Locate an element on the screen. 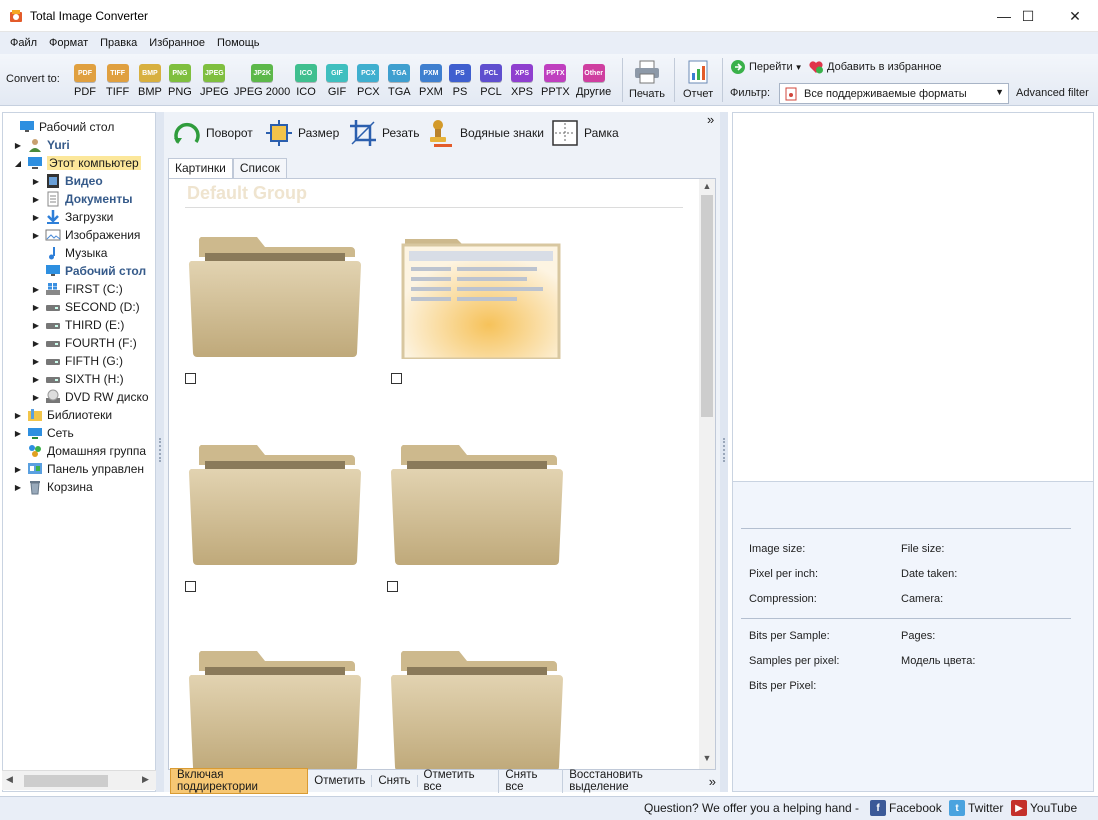 The height and width of the screenshot is (820, 1098). format-button-gif: GIF GIF is located at coordinates (337, 82).